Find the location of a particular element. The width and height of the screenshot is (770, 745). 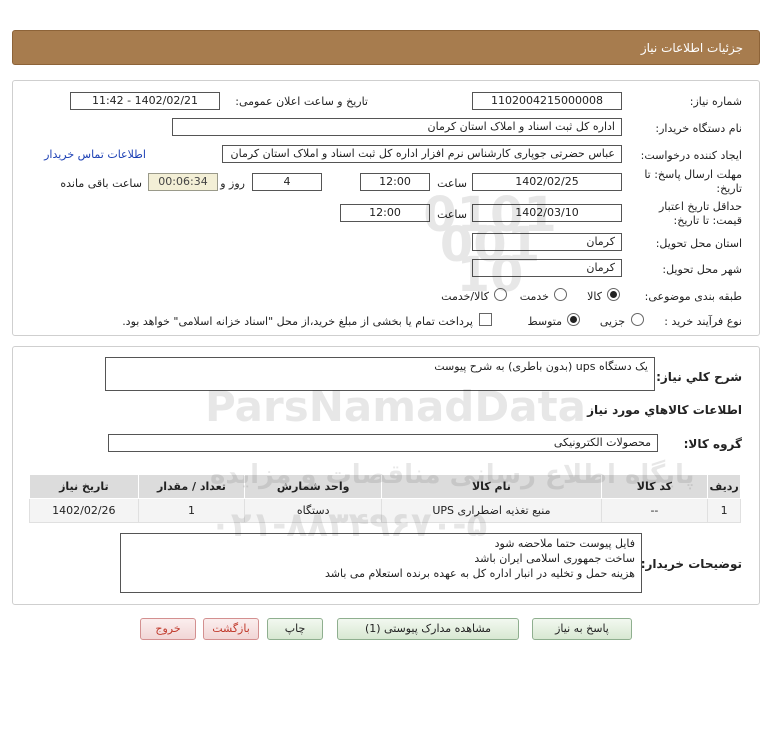

buyer-note-line: فایل پیوست حتما ملاحضه شود is located at coordinates (564, 543).